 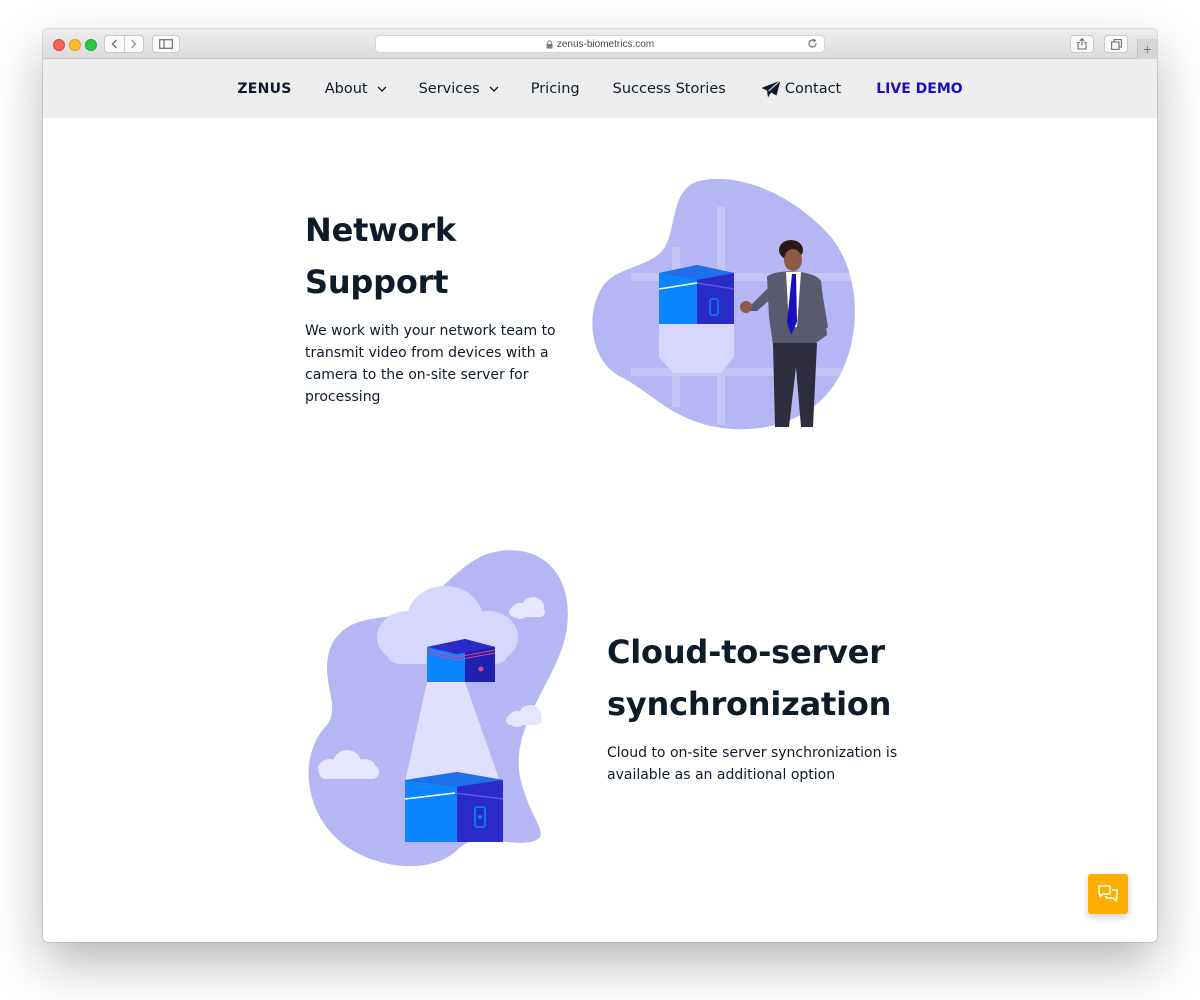 What do you see at coordinates (746, 652) in the screenshot?
I see `heading-line: Cloud-to-server` at bounding box center [746, 652].